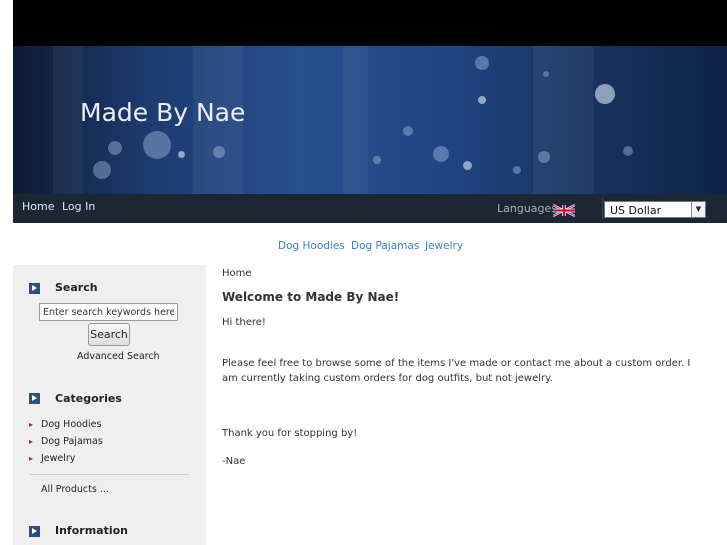  I want to click on catnav-dog-pajamas: Dog Pajamas, so click(385, 246).